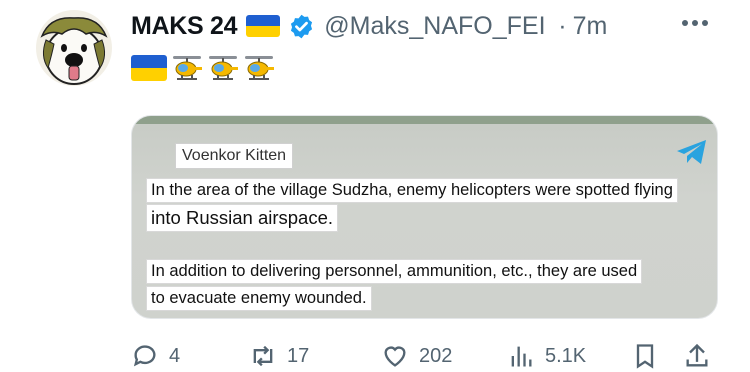 The image size is (750, 372). What do you see at coordinates (175, 355) in the screenshot?
I see `reply-count: 4` at bounding box center [175, 355].